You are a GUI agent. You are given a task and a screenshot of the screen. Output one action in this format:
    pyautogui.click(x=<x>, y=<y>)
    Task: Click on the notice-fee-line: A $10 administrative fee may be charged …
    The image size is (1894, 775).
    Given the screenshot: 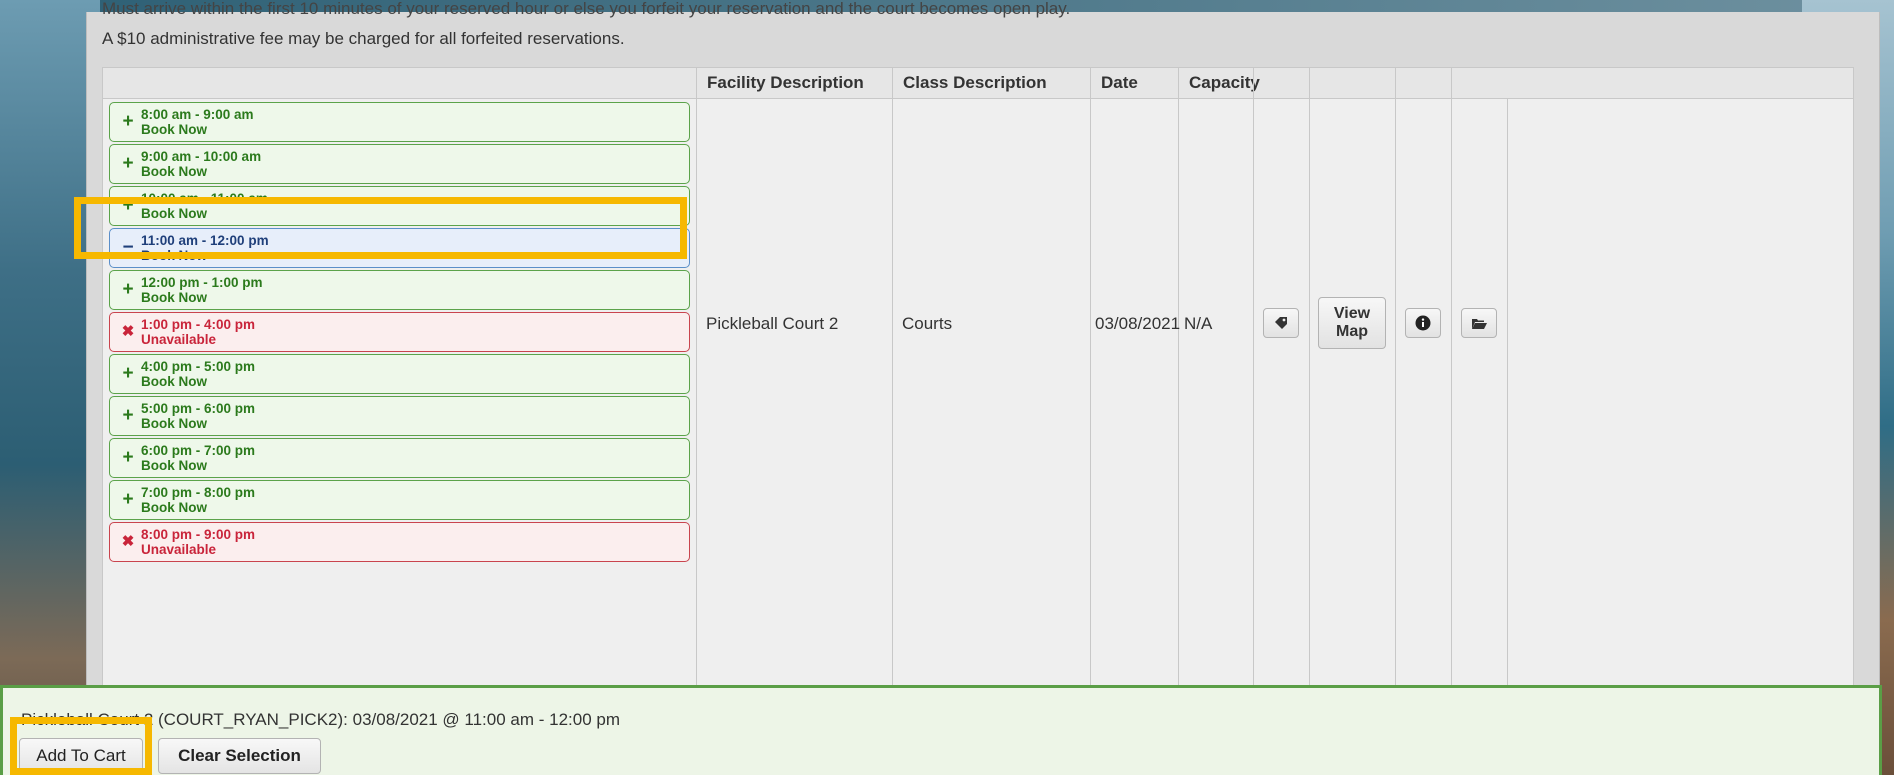 What is the action you would take?
    pyautogui.click(x=363, y=38)
    